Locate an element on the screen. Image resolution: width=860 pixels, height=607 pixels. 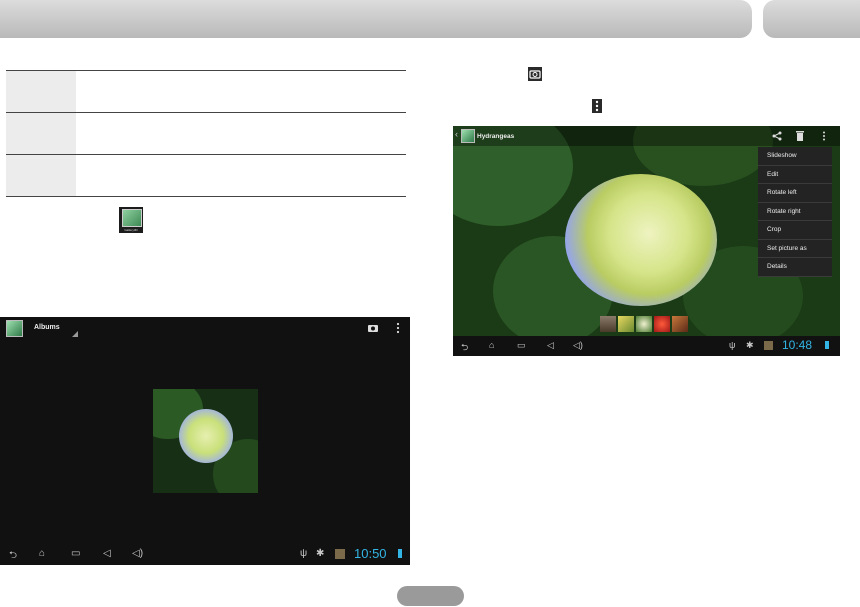
photo-title: Hydrangeas is located at coordinates (496, 136).